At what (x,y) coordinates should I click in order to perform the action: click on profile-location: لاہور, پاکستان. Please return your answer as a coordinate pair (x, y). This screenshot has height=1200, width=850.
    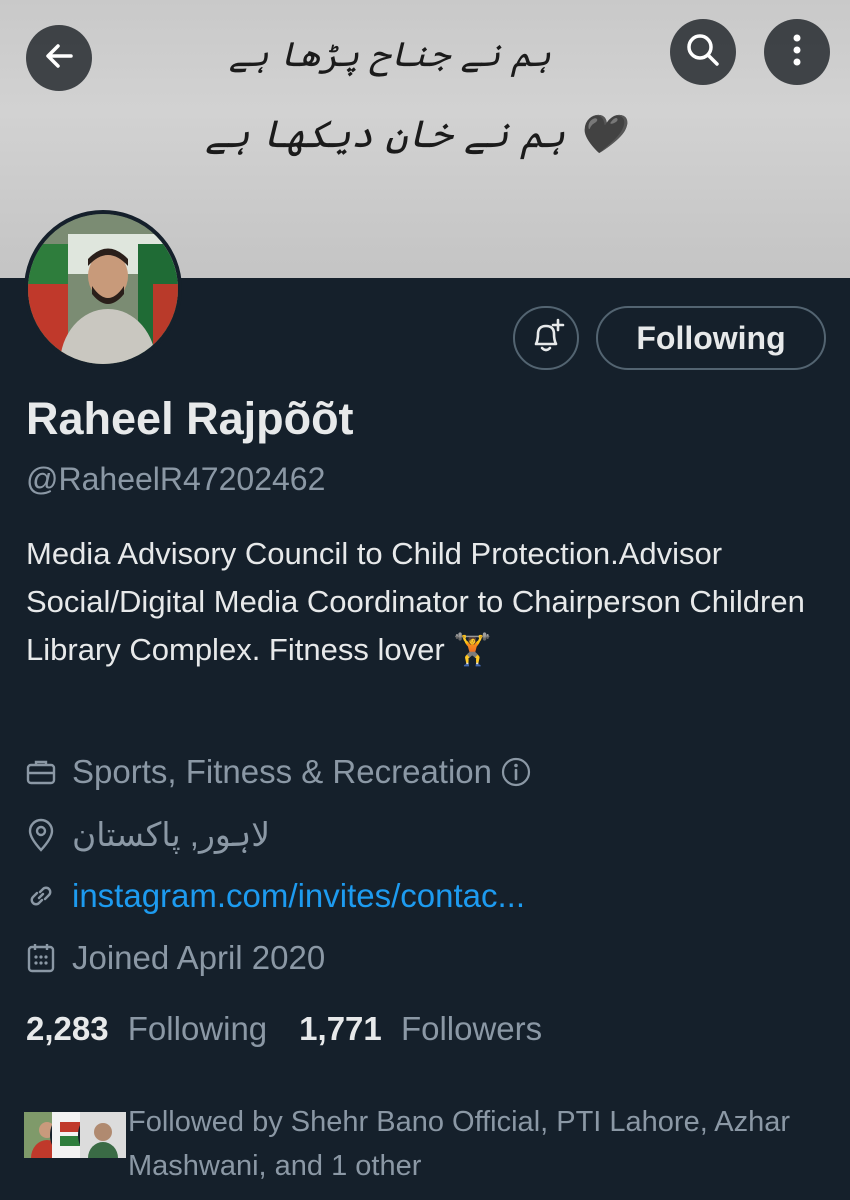
    Looking at the image, I should click on (147, 834).